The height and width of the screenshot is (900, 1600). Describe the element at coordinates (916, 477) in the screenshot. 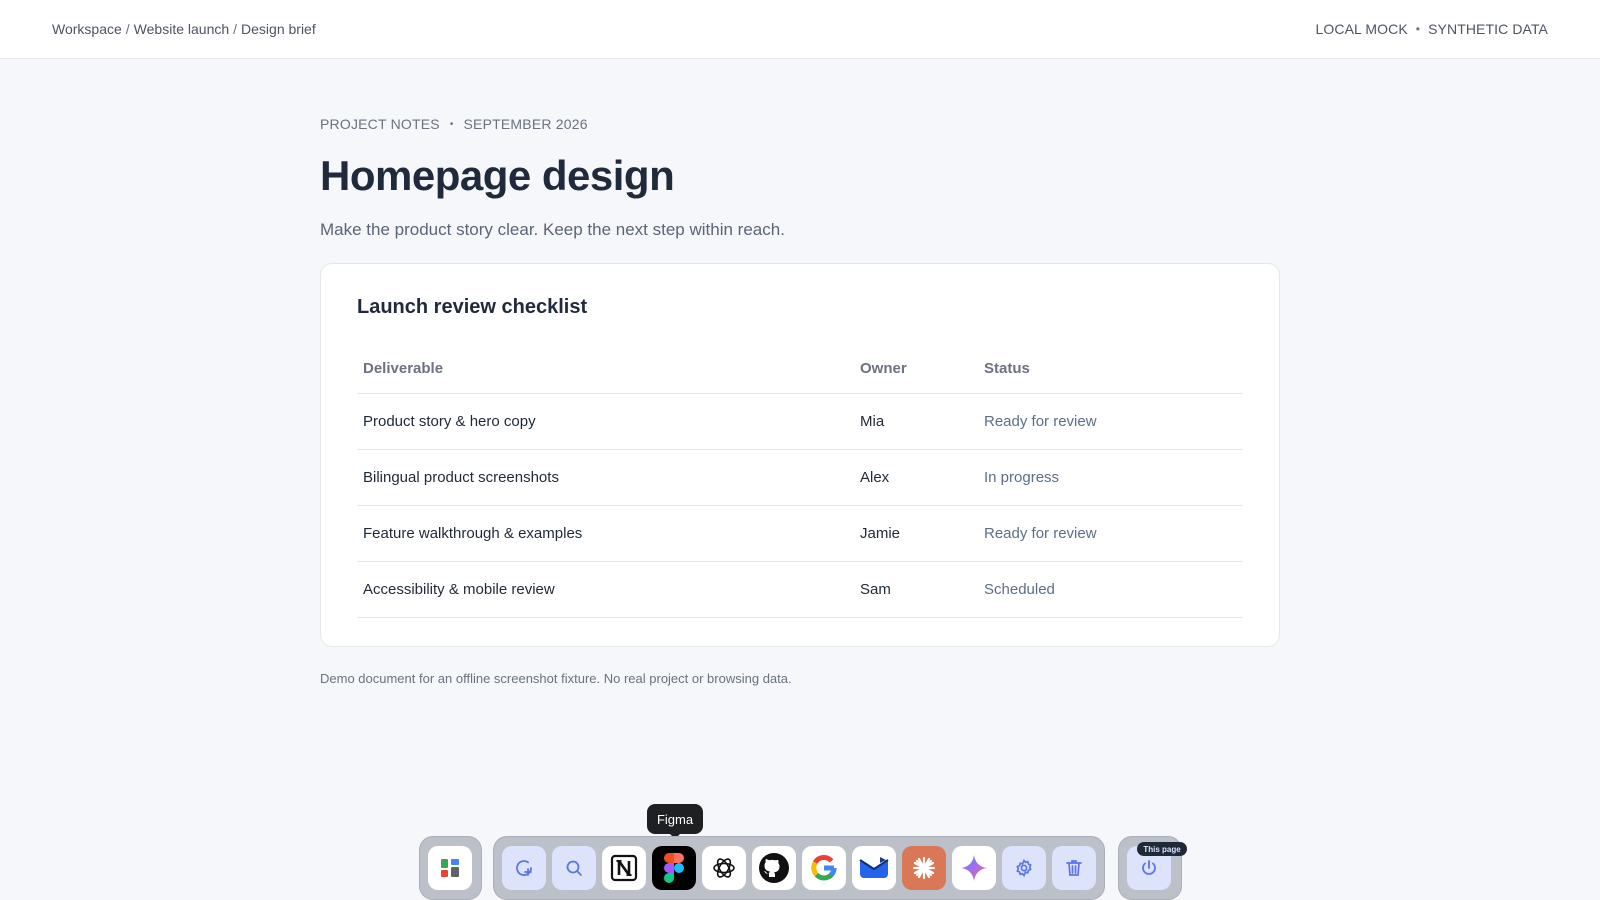

I see `owner-cell: Alex` at that location.